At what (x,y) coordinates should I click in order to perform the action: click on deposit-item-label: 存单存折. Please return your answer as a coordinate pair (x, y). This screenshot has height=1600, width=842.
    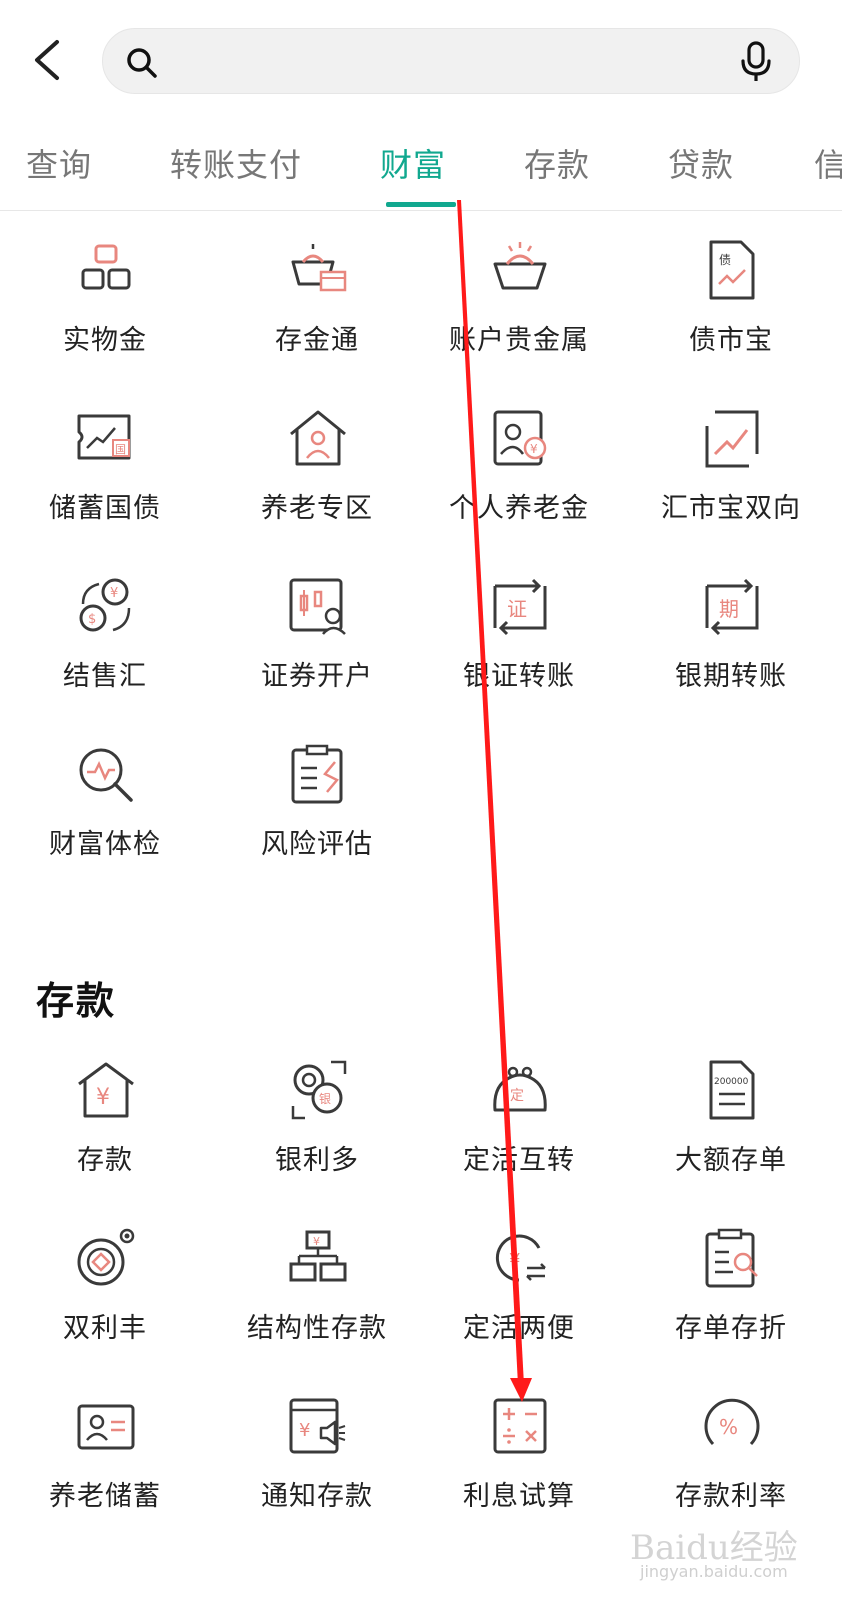
    Looking at the image, I should click on (731, 1328).